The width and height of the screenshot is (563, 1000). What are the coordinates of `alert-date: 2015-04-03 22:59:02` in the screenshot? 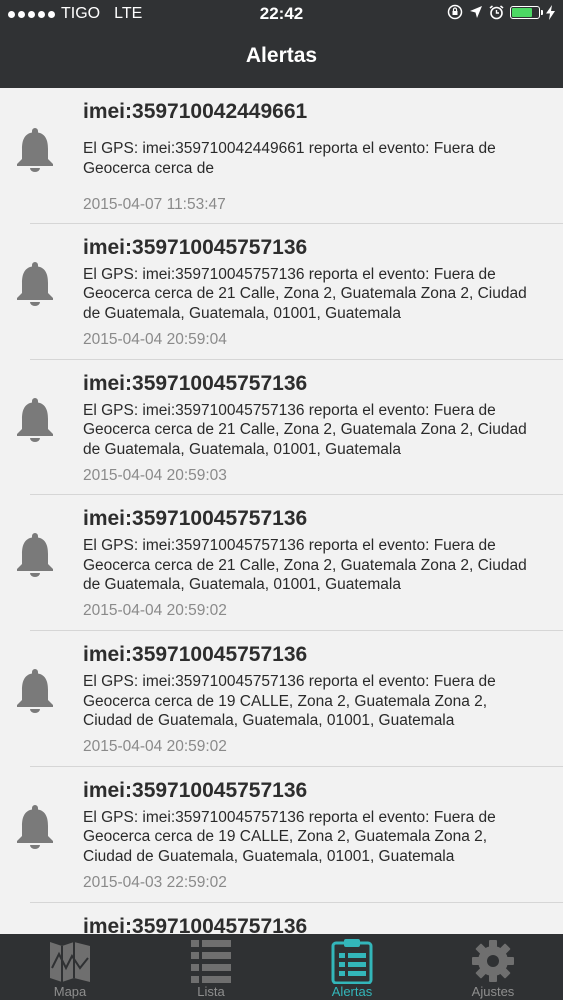 It's located at (155, 882).